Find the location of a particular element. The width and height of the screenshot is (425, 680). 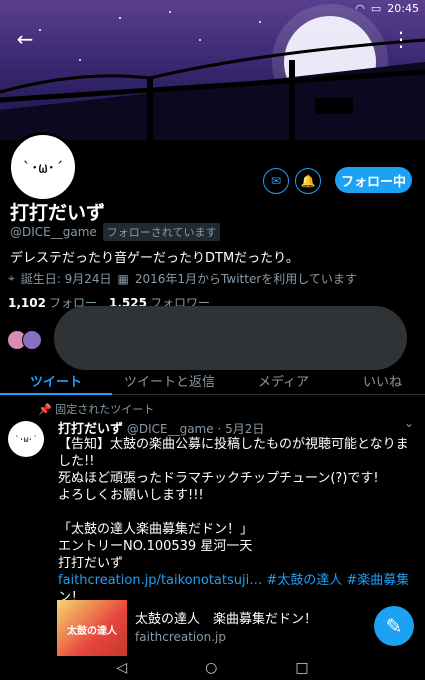

recents-square-icon: □ is located at coordinates (301, 668).